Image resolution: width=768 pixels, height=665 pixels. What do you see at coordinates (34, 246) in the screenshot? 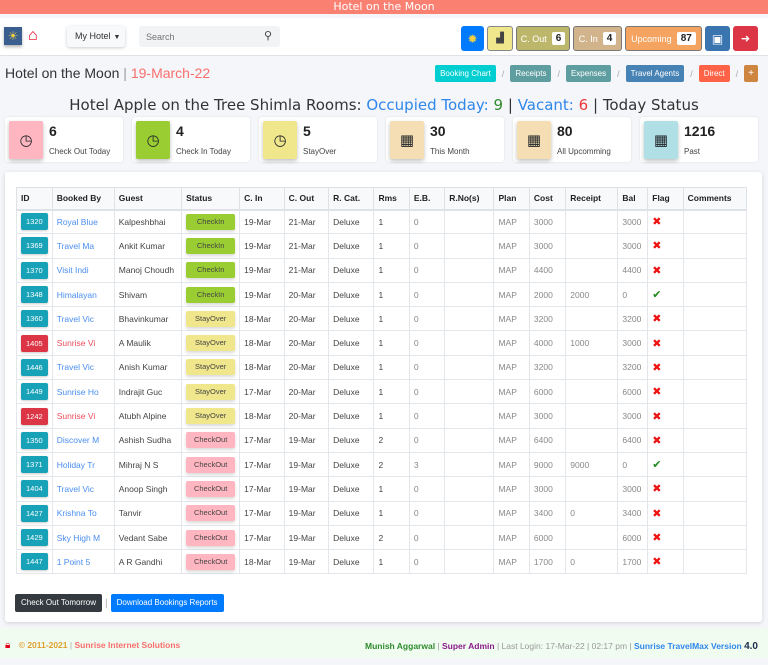
I see `booking-id-button: 1369` at bounding box center [34, 246].